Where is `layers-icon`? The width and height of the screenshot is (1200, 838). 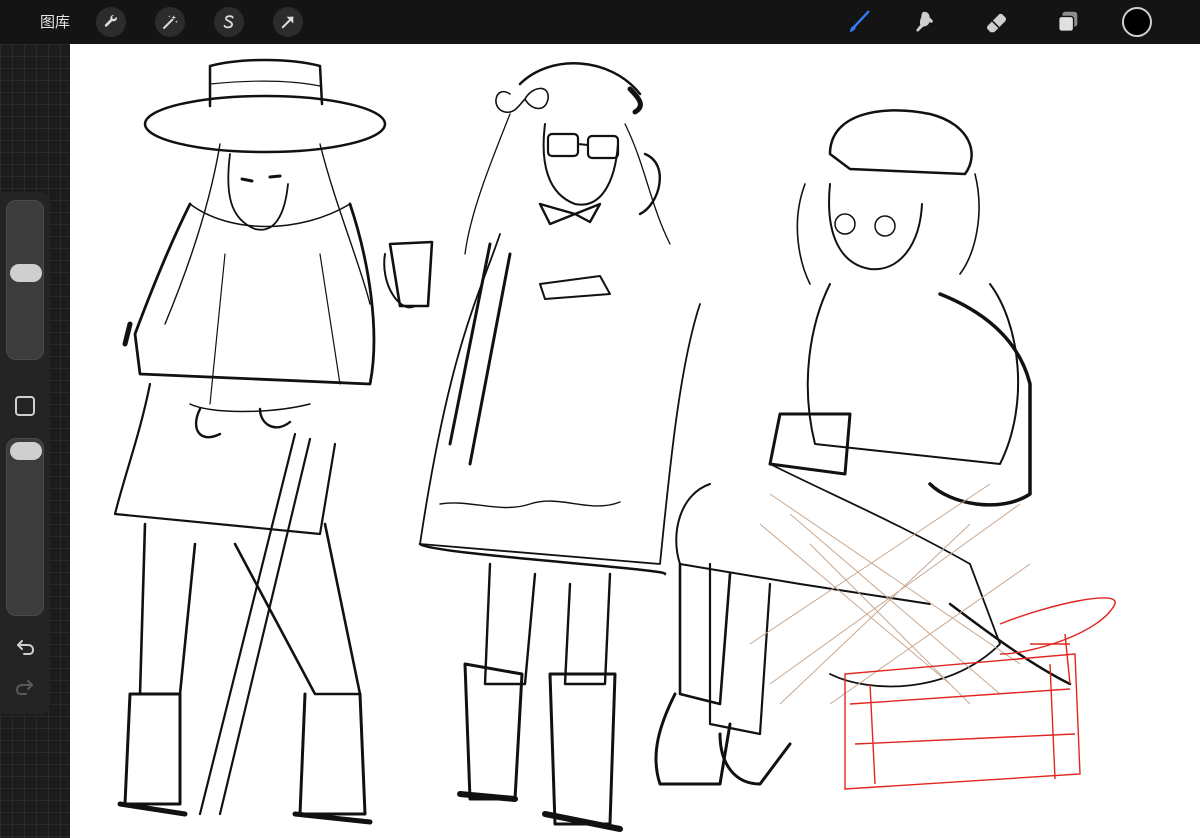 layers-icon is located at coordinates (1068, 21).